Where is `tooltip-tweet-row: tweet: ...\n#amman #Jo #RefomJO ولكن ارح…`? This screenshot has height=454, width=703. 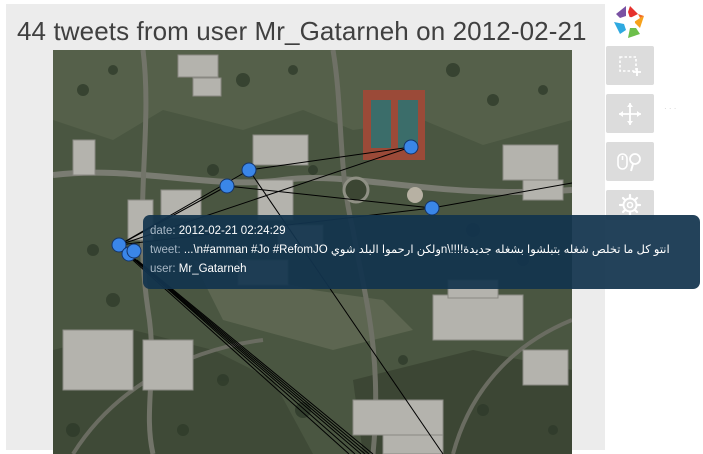
tooltip-tweet-row: tweet: ...\n#amman #Jo #RefomJO ولكن ارح… is located at coordinates (425, 252).